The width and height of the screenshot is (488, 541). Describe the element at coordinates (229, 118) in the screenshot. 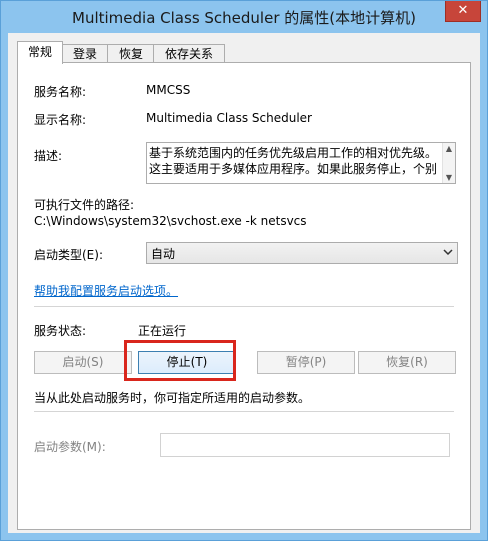

I see `display-name-value: Multimedia Class Scheduler` at that location.